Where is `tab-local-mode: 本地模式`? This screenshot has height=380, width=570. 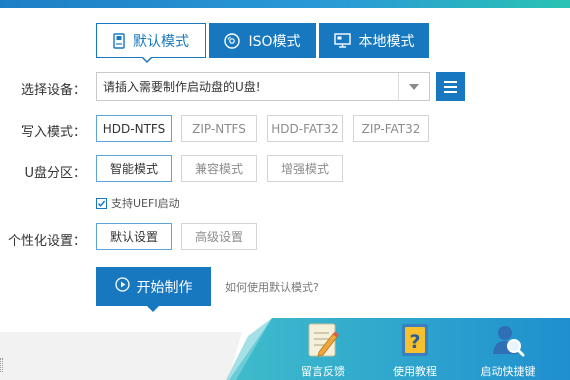
tab-local-mode: 本地模式 is located at coordinates (374, 40).